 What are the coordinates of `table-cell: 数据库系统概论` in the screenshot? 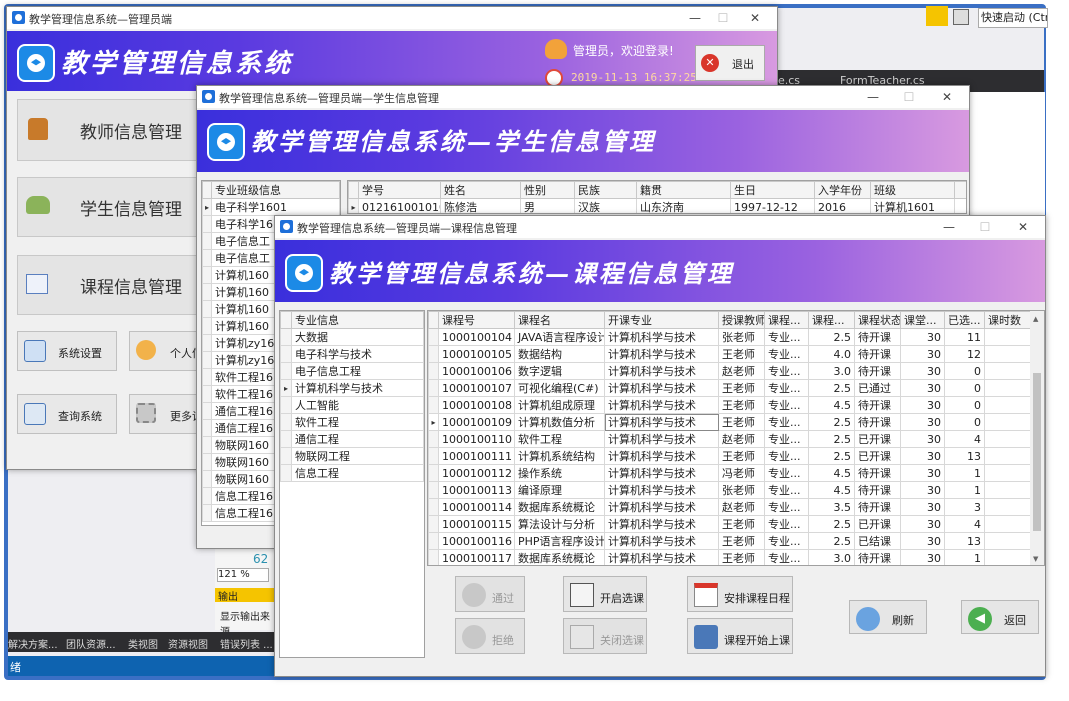 It's located at (559, 557).